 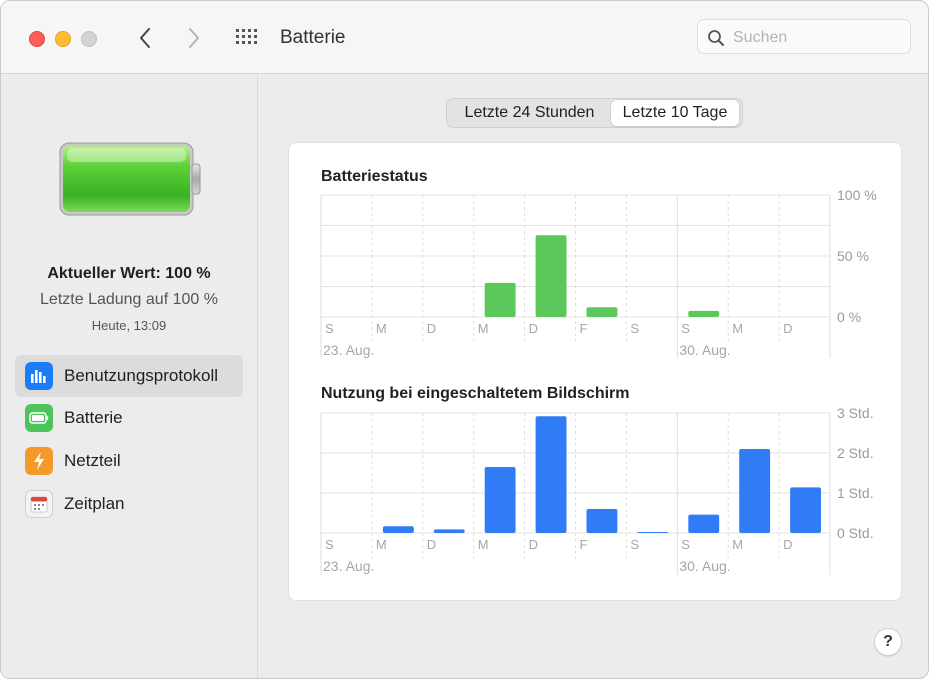 What do you see at coordinates (704, 566) in the screenshot?
I see `date-label: 30. Aug.` at bounding box center [704, 566].